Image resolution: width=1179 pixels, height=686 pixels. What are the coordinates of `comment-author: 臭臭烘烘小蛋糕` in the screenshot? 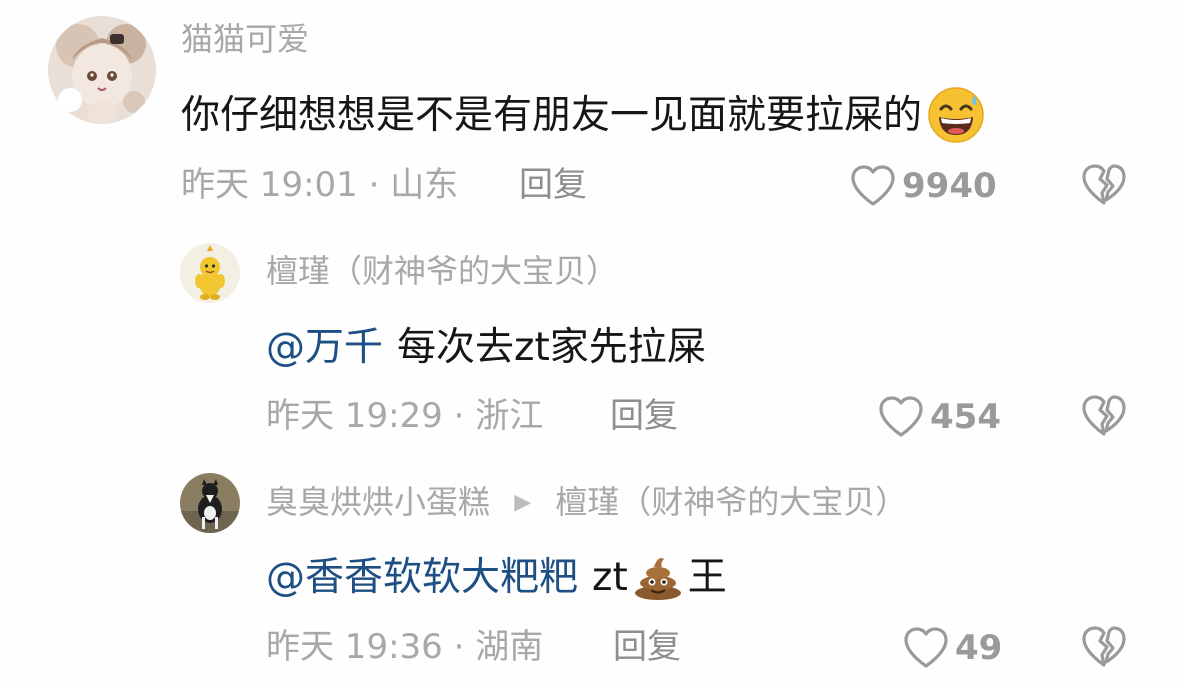 It's located at (378, 502).